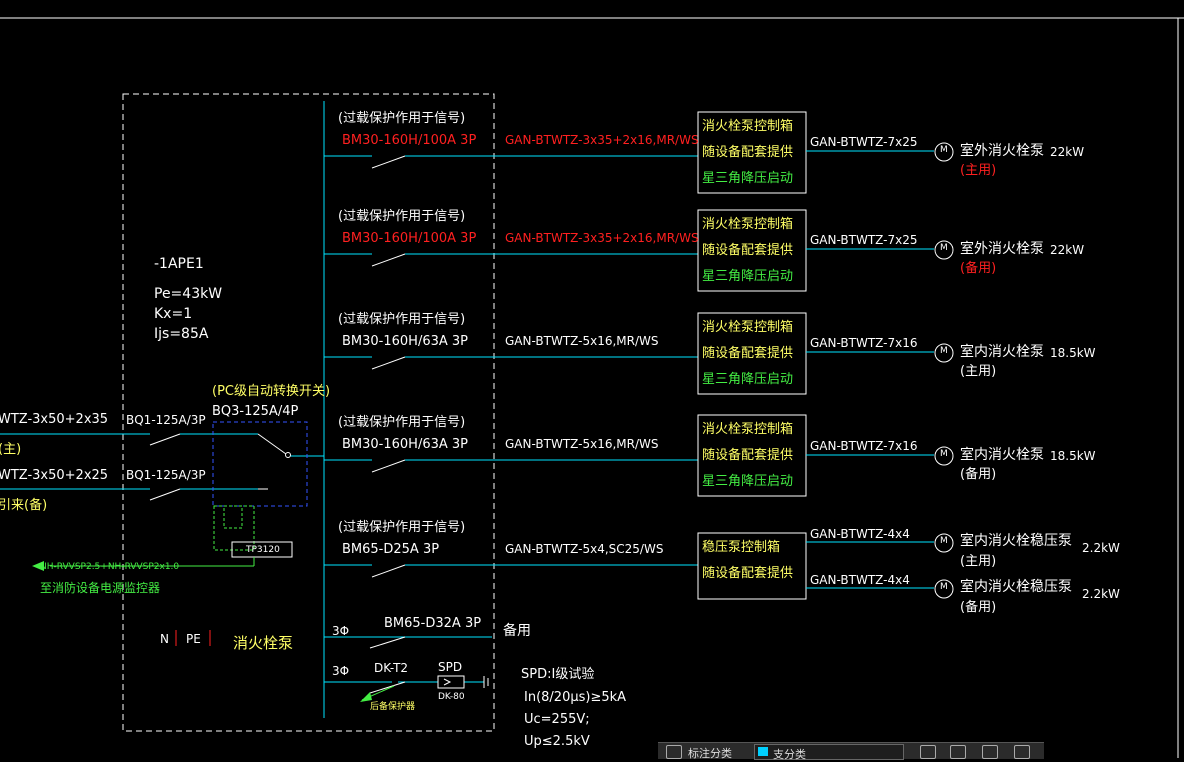 This screenshot has width=1184, height=762. What do you see at coordinates (54, 419) in the screenshot?
I see `incoming-cable-1: WTZ-3x50+2x35` at bounding box center [54, 419].